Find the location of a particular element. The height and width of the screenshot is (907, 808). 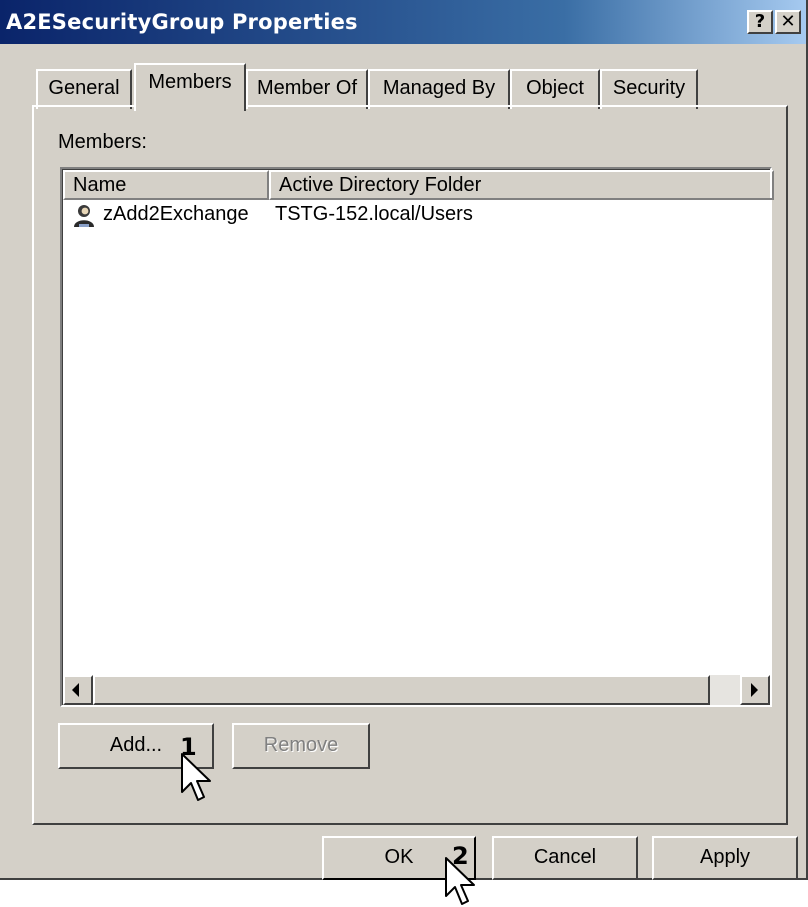

close-button: ✕ is located at coordinates (788, 22).